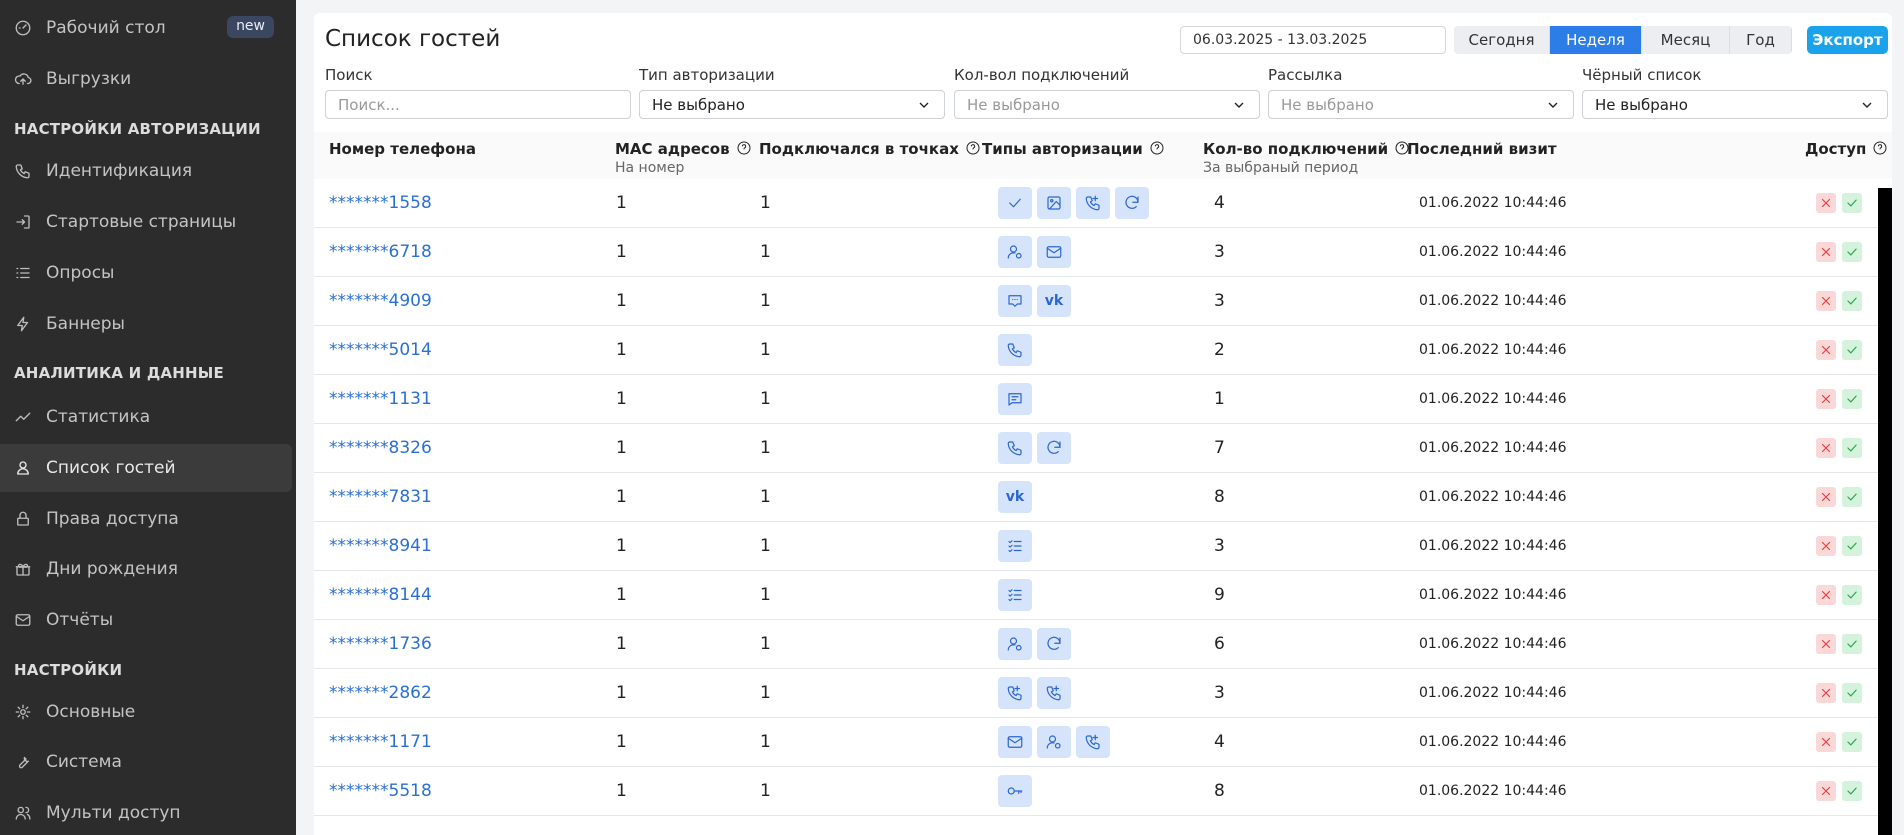 The height and width of the screenshot is (835, 1904). What do you see at coordinates (146, 324) in the screenshot?
I see `sidebar-item-bolt: Баннеры` at bounding box center [146, 324].